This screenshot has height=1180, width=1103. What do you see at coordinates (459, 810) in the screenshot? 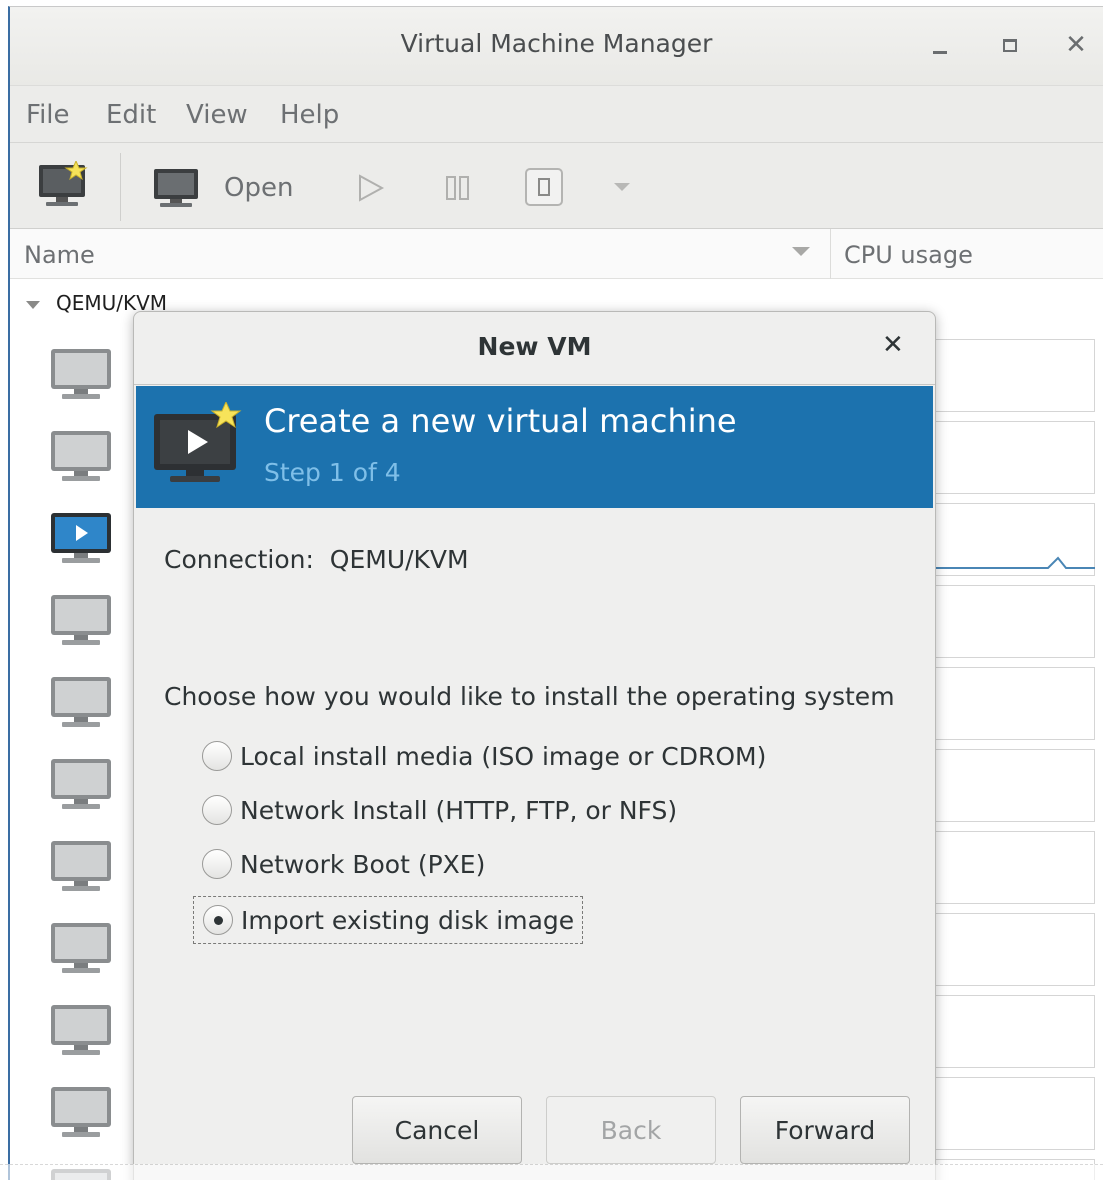
I see `option-label: Network Install (HTTP, FTP, or NFS)` at bounding box center [459, 810].